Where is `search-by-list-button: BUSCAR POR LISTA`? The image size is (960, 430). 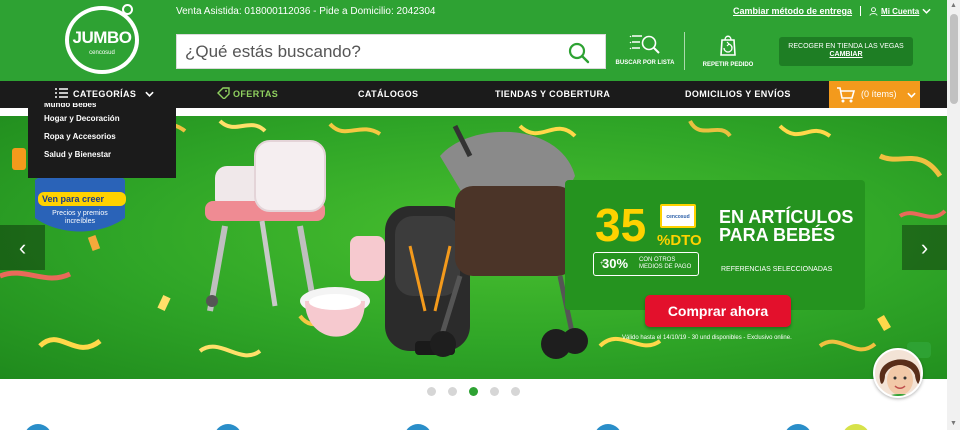 search-by-list-button: BUSCAR POR LISTA is located at coordinates (645, 49).